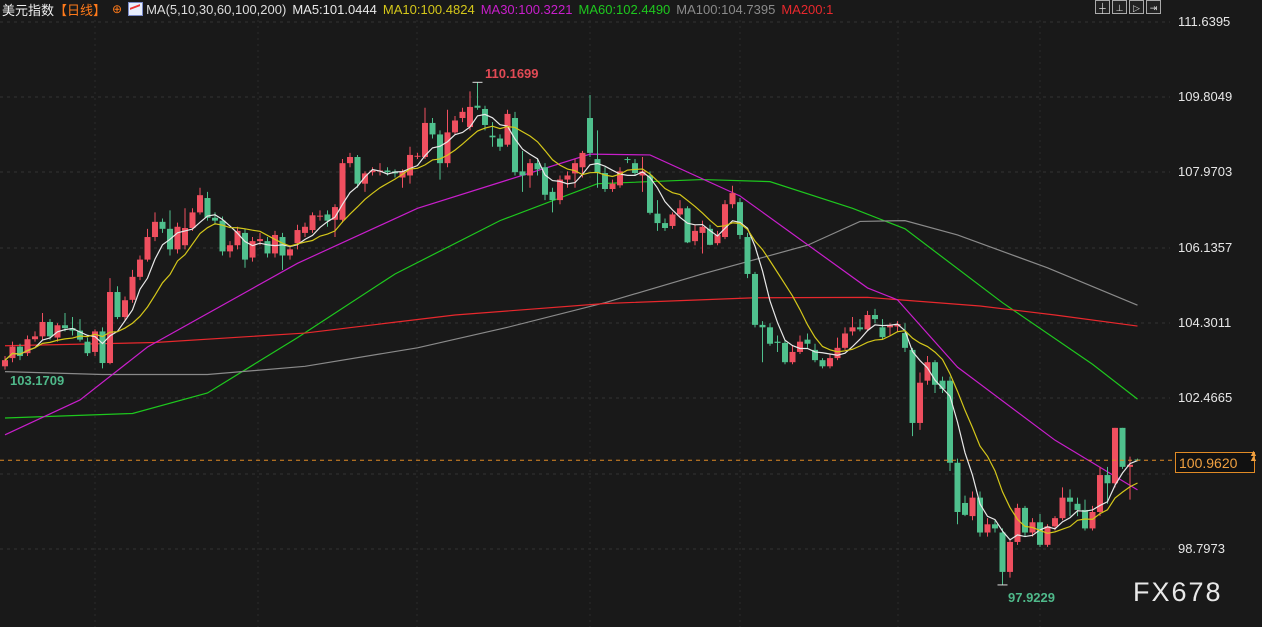 The width and height of the screenshot is (1262, 627). What do you see at coordinates (428, 9) in the screenshot?
I see `ma10-value: MA10:100.4824` at bounding box center [428, 9].